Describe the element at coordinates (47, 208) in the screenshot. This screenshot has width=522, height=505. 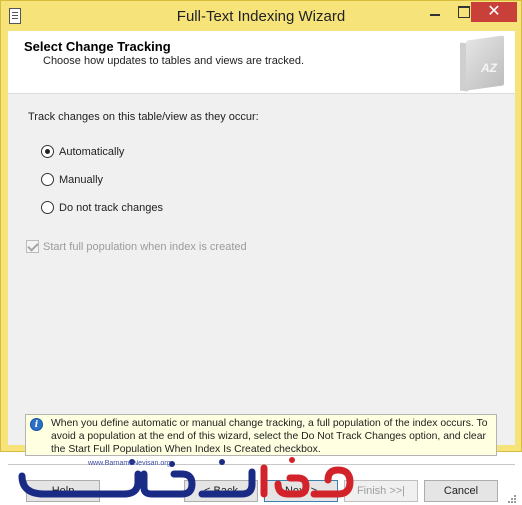
I see `radio-button-do-not-track` at that location.